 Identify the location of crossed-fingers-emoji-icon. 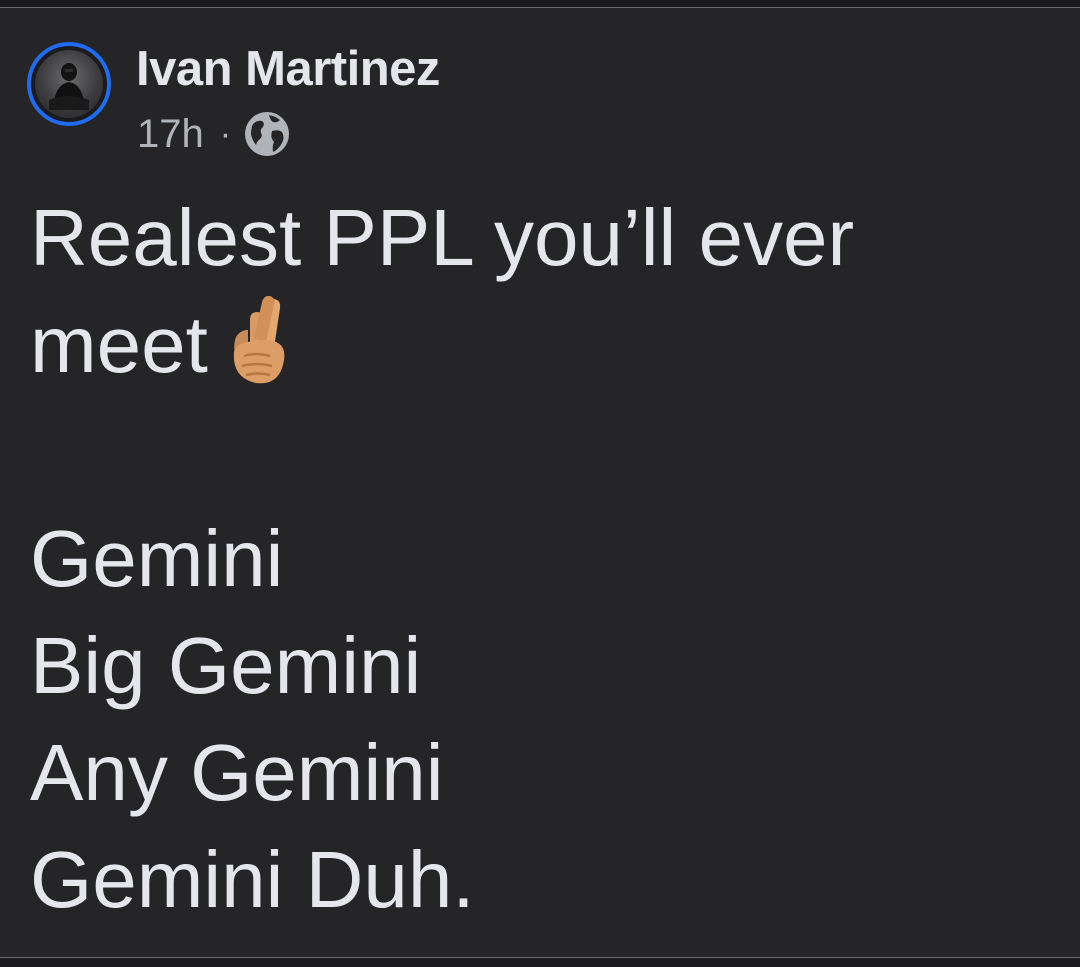
(259, 340).